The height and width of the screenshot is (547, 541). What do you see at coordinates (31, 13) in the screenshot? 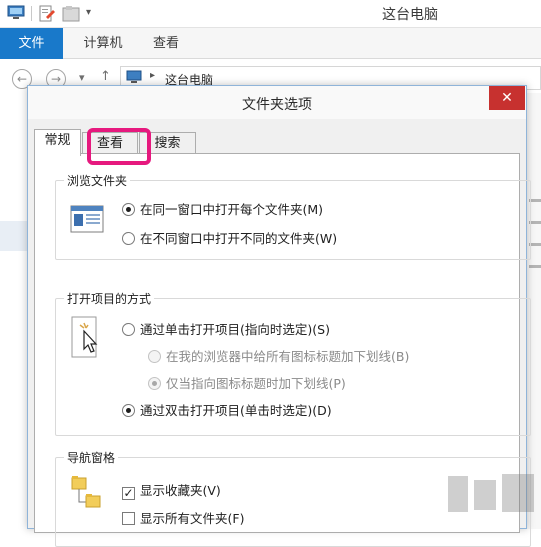
I see `separator` at bounding box center [31, 13].